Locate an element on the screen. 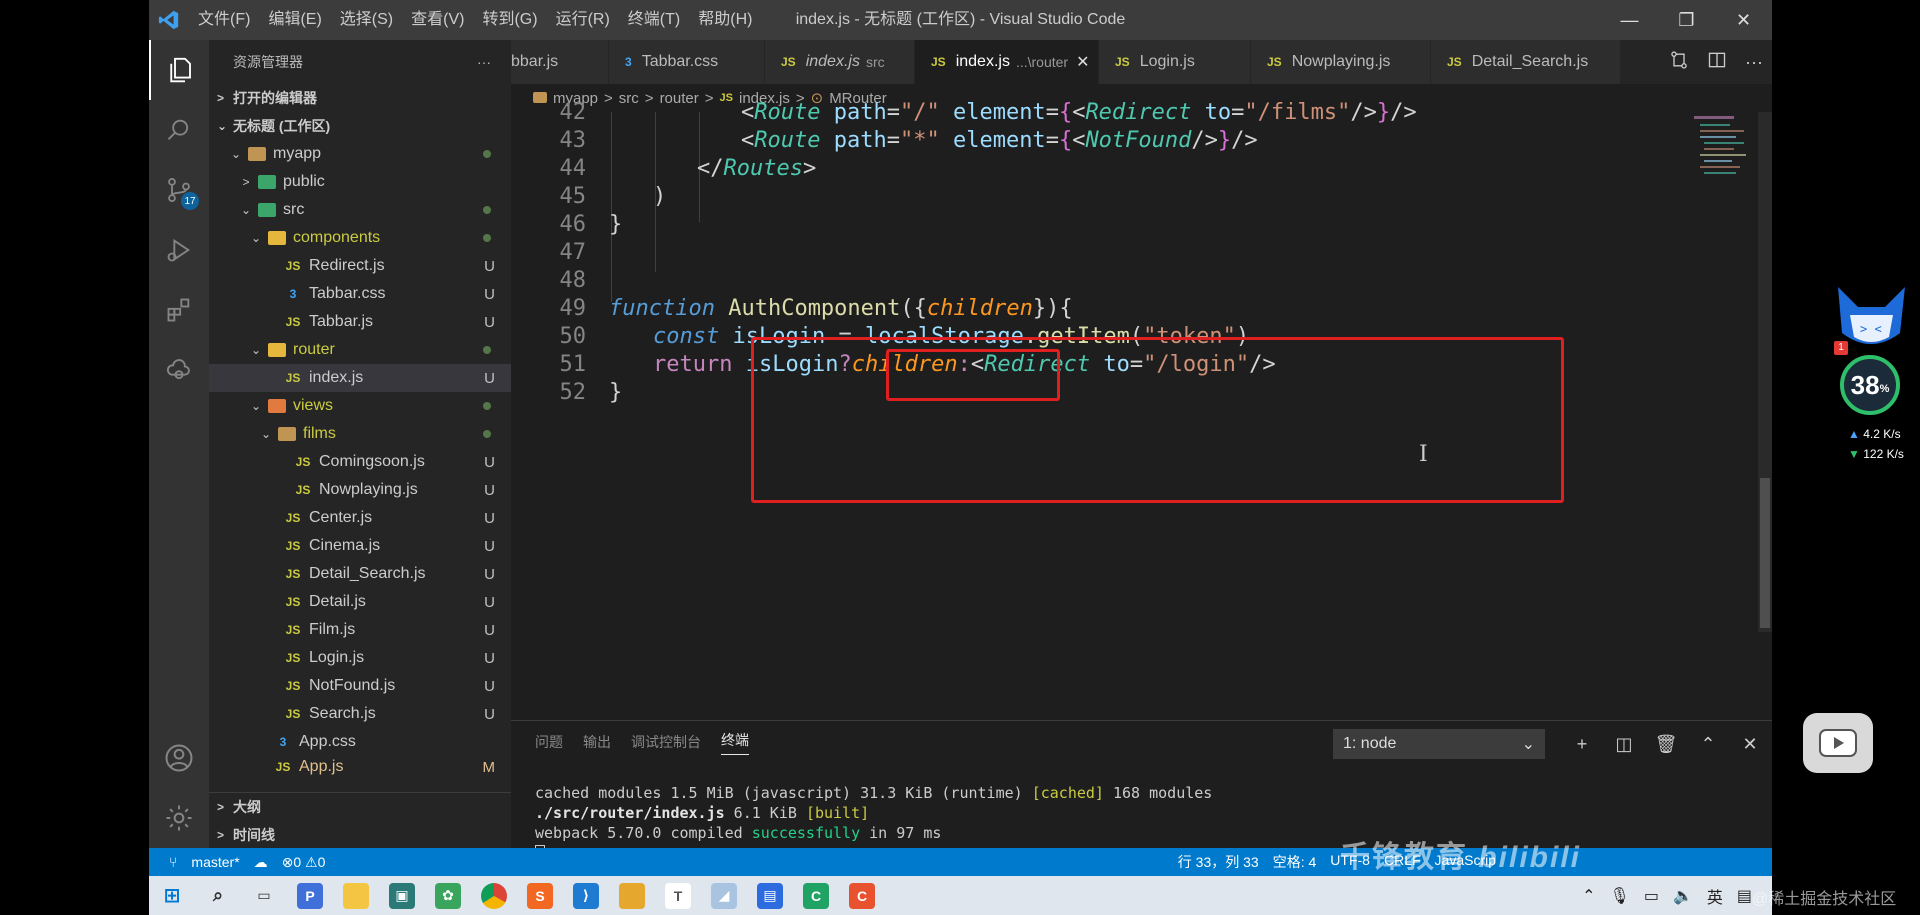  cursor-position: 行 33，列 33 is located at coordinates (1218, 862).